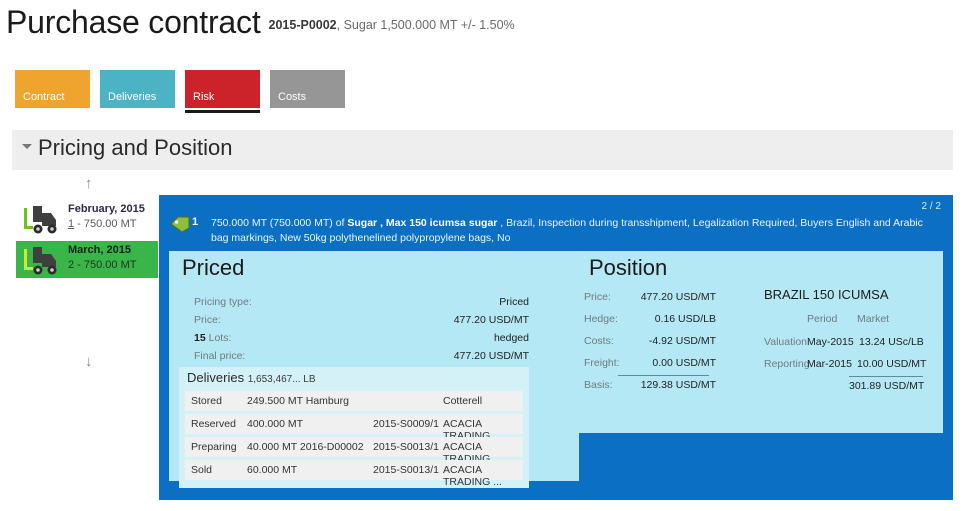 The height and width of the screenshot is (511, 965). I want to click on tab-risk: Risk, so click(222, 91).